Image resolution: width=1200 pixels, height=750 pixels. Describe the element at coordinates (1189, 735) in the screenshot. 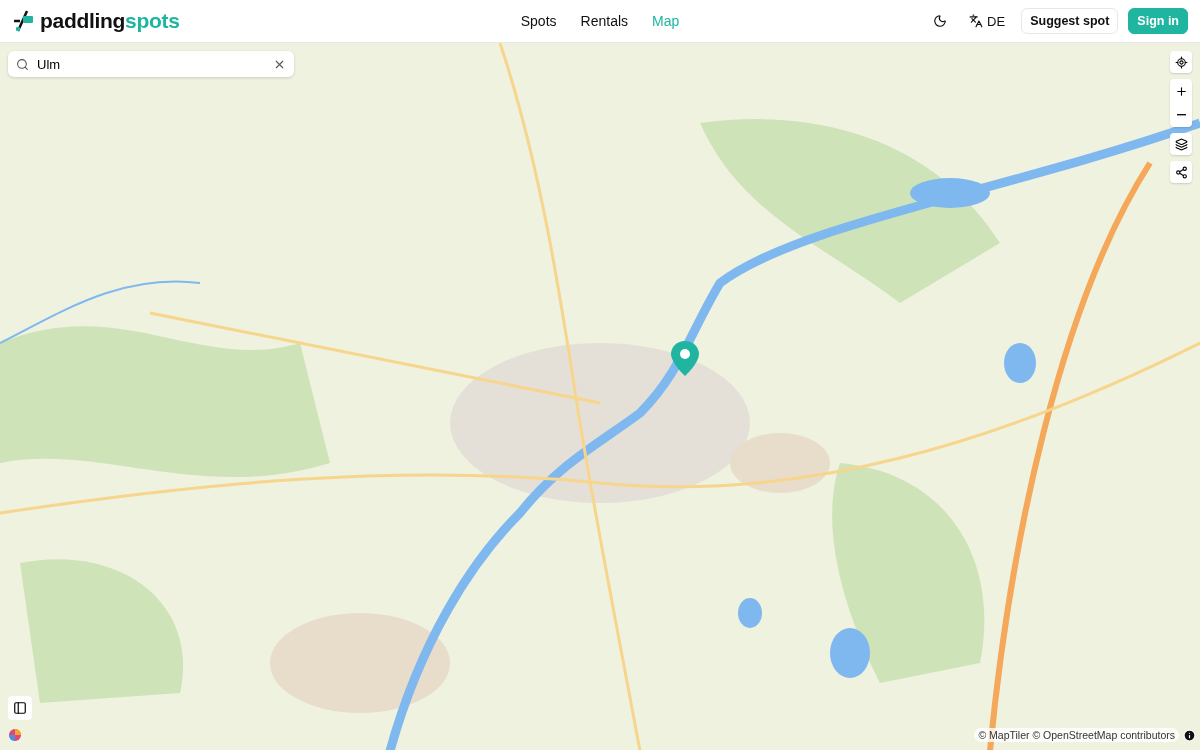

I see `info-icon` at that location.